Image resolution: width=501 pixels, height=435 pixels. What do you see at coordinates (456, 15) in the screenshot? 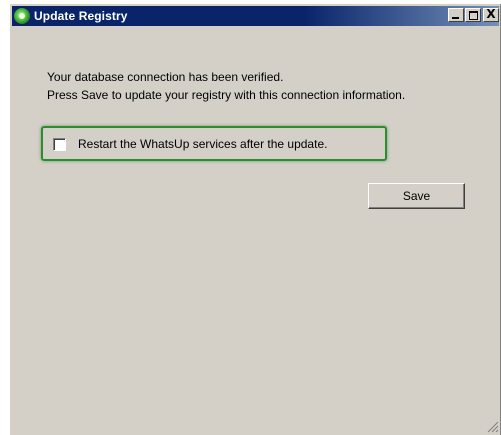
I see `minimize-icon` at bounding box center [456, 15].